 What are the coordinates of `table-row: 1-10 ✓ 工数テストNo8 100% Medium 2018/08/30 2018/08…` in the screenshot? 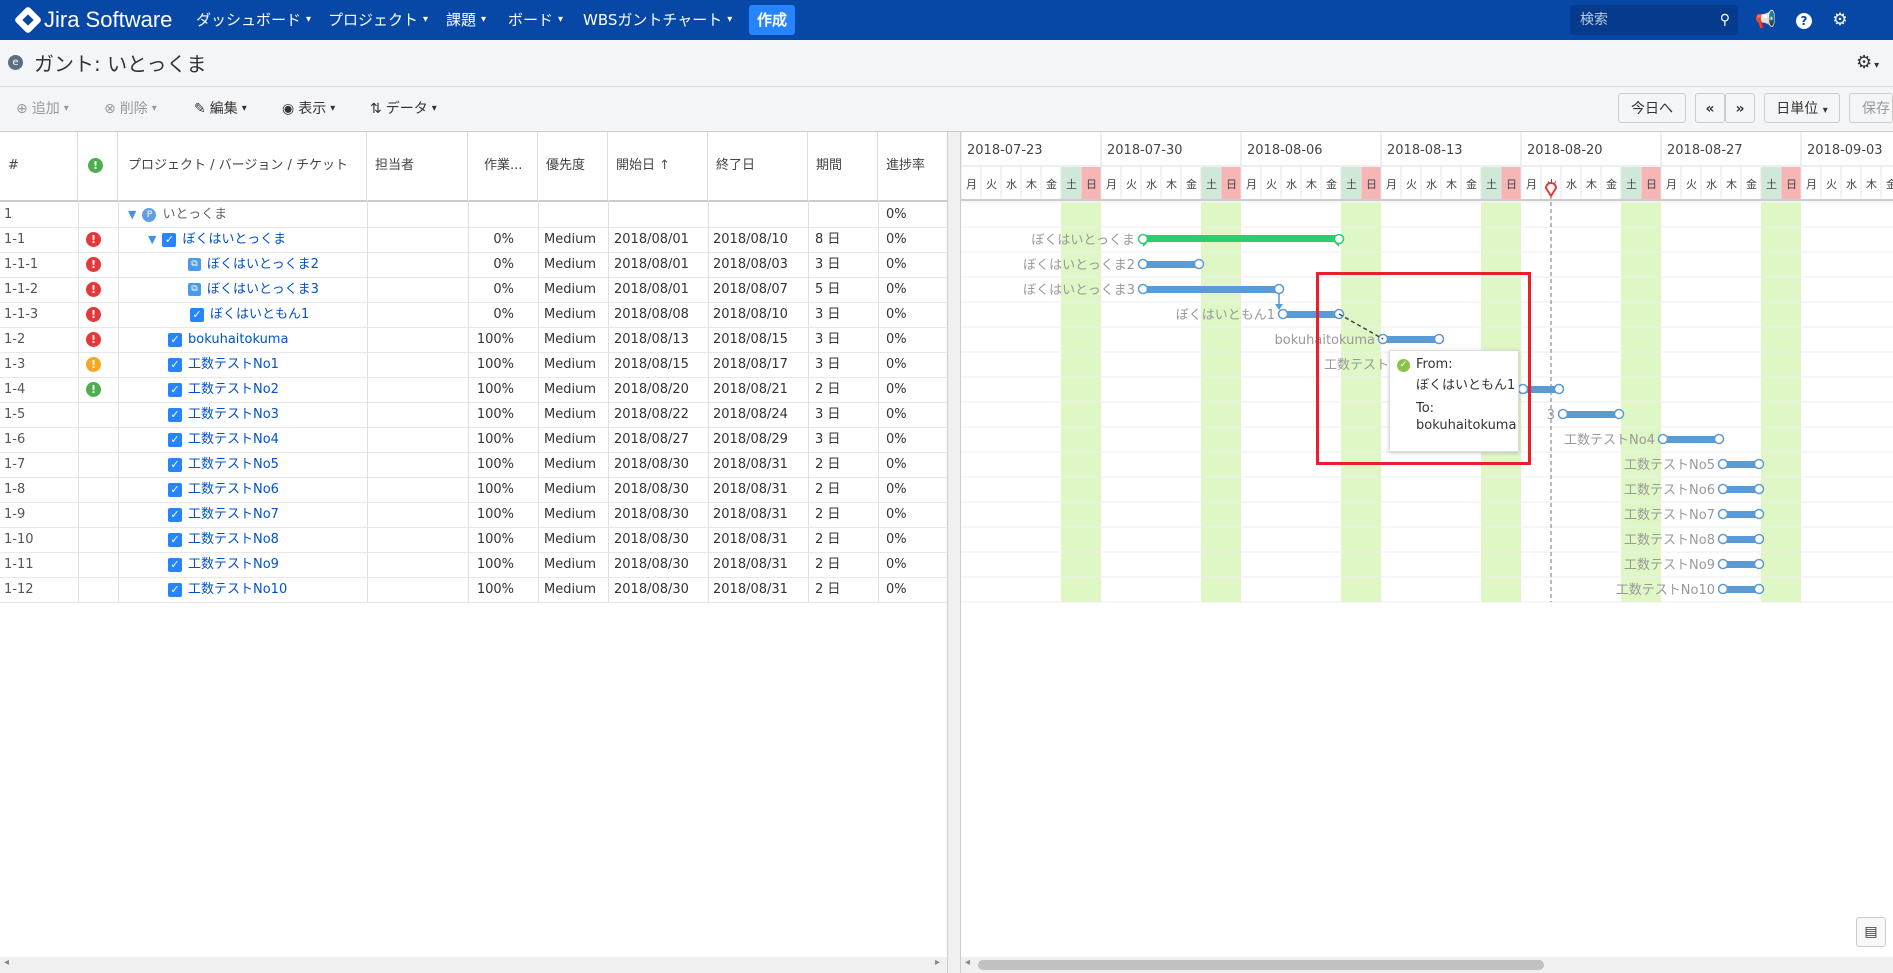 It's located at (473, 540).